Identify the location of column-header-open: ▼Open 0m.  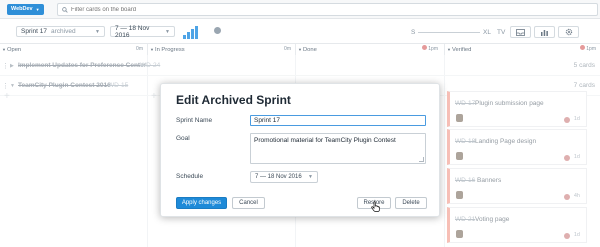
(73, 49).